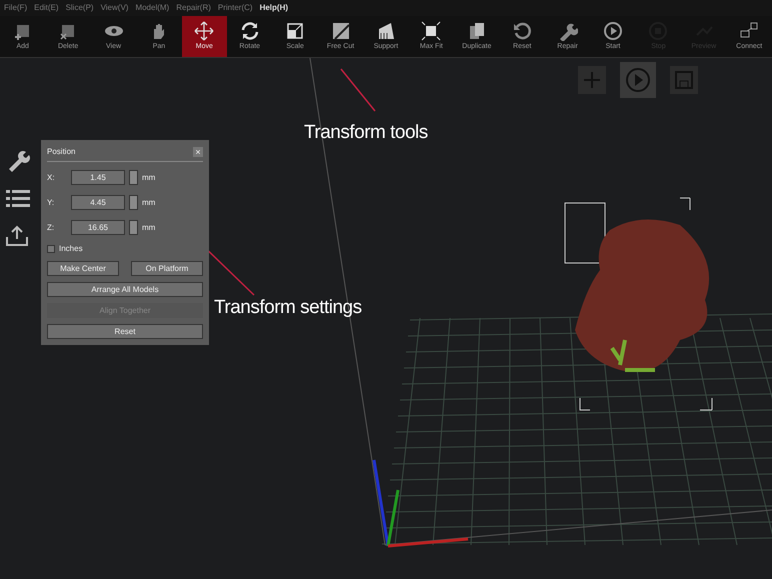 Image resolution: width=772 pixels, height=579 pixels. Describe the element at coordinates (114, 8) in the screenshot. I see `menu-item: View(V)` at that location.